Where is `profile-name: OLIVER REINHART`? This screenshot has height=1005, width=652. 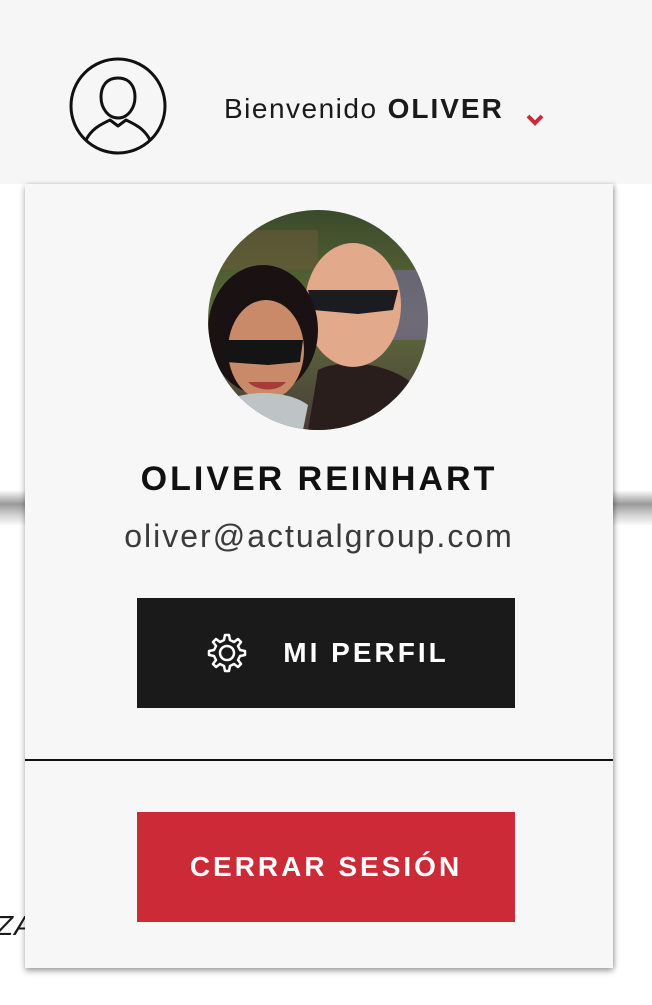 profile-name: OLIVER REINHART is located at coordinates (319, 479).